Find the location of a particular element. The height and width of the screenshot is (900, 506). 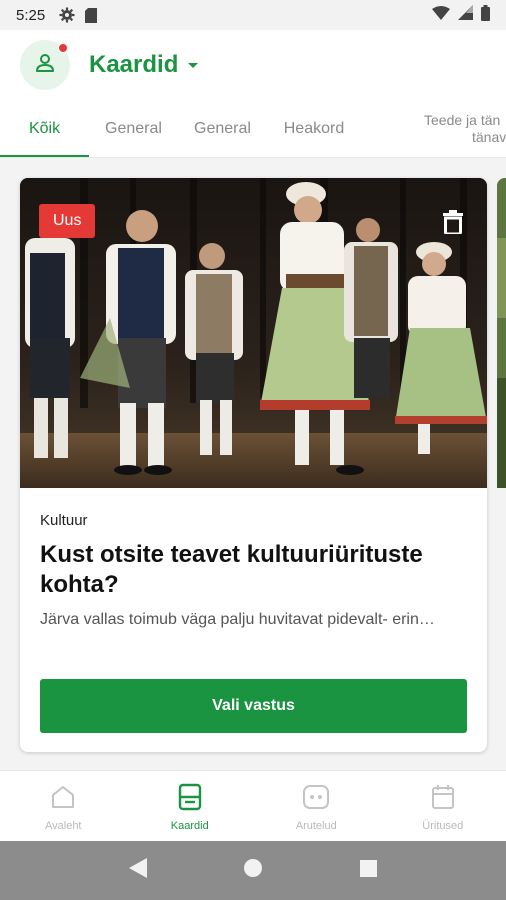

tab-label-line1: Teede ja tän is located at coordinates (462, 120).